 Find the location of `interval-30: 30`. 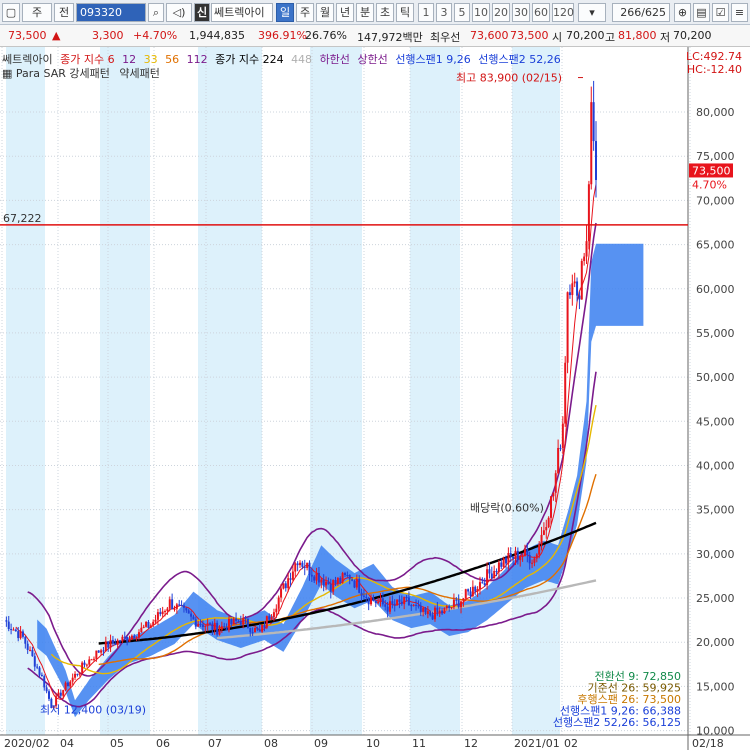

interval-30: 30 is located at coordinates (521, 12).